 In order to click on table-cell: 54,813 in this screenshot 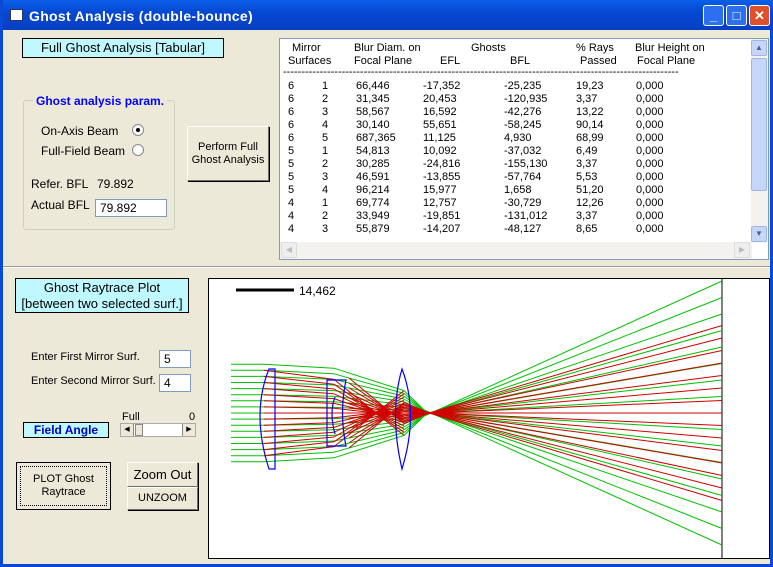, I will do `click(373, 151)`.